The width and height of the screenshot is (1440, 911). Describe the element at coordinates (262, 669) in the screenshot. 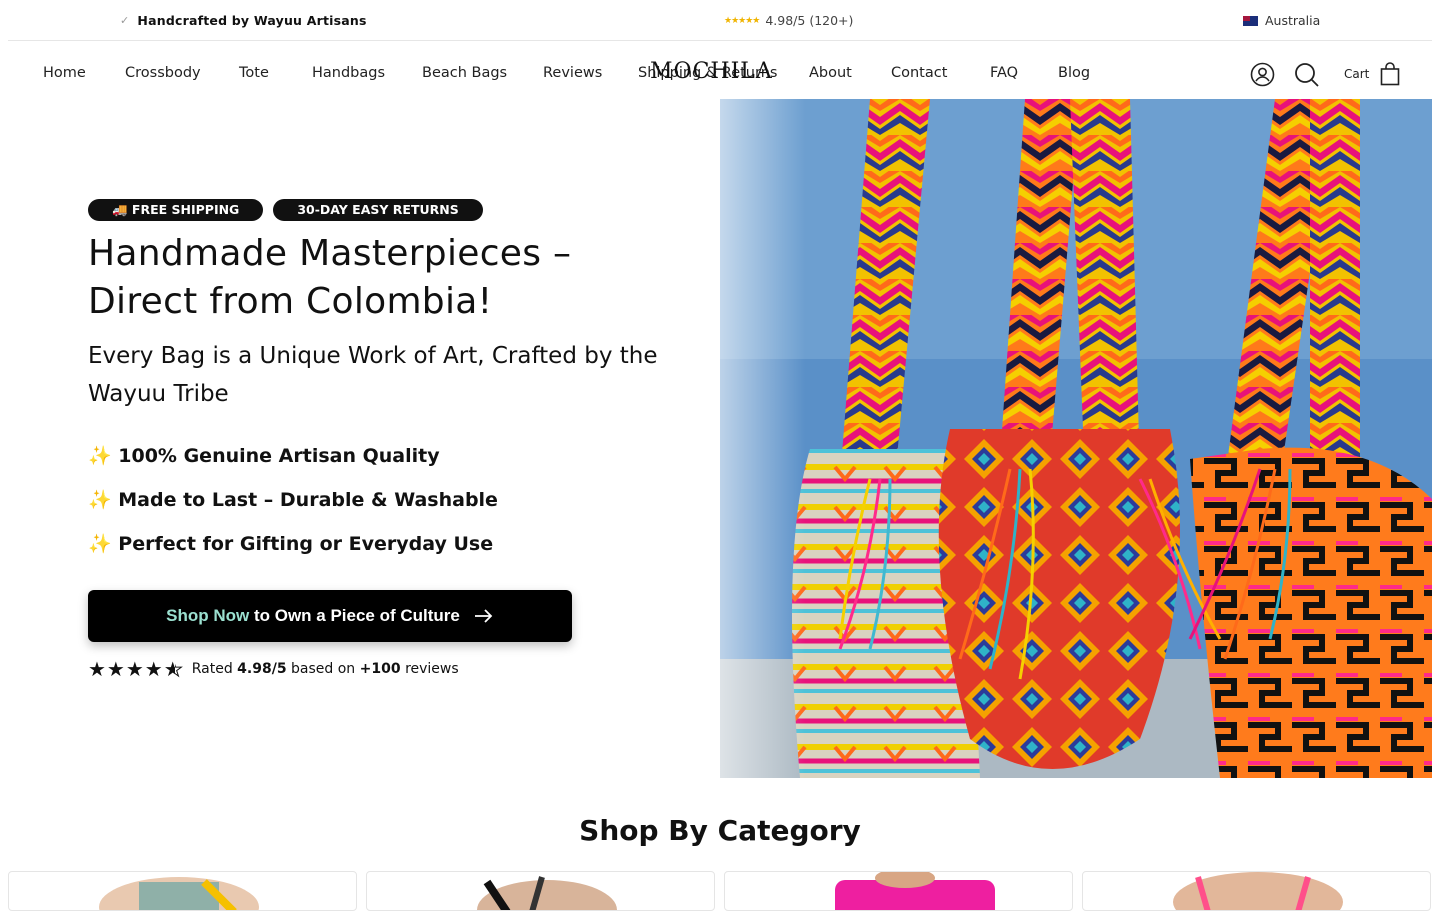

I see `rating-value: 4.98/5` at that location.